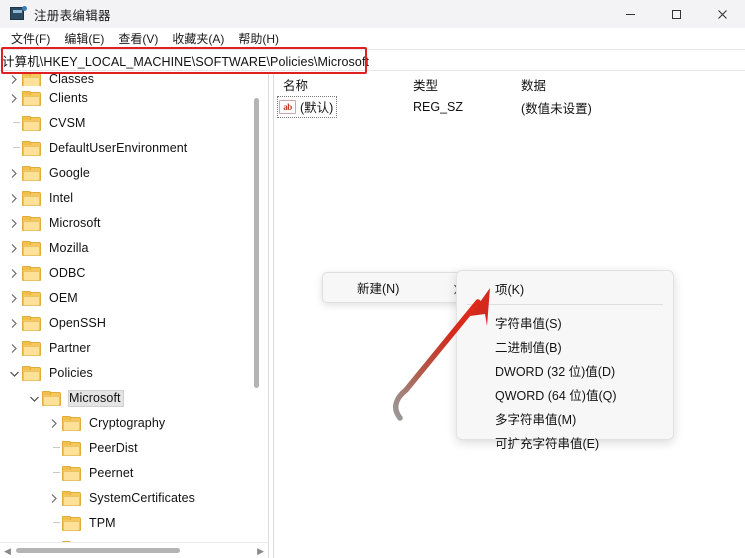  Describe the element at coordinates (126, 373) in the screenshot. I see `tree-item-policies: Policies` at that location.